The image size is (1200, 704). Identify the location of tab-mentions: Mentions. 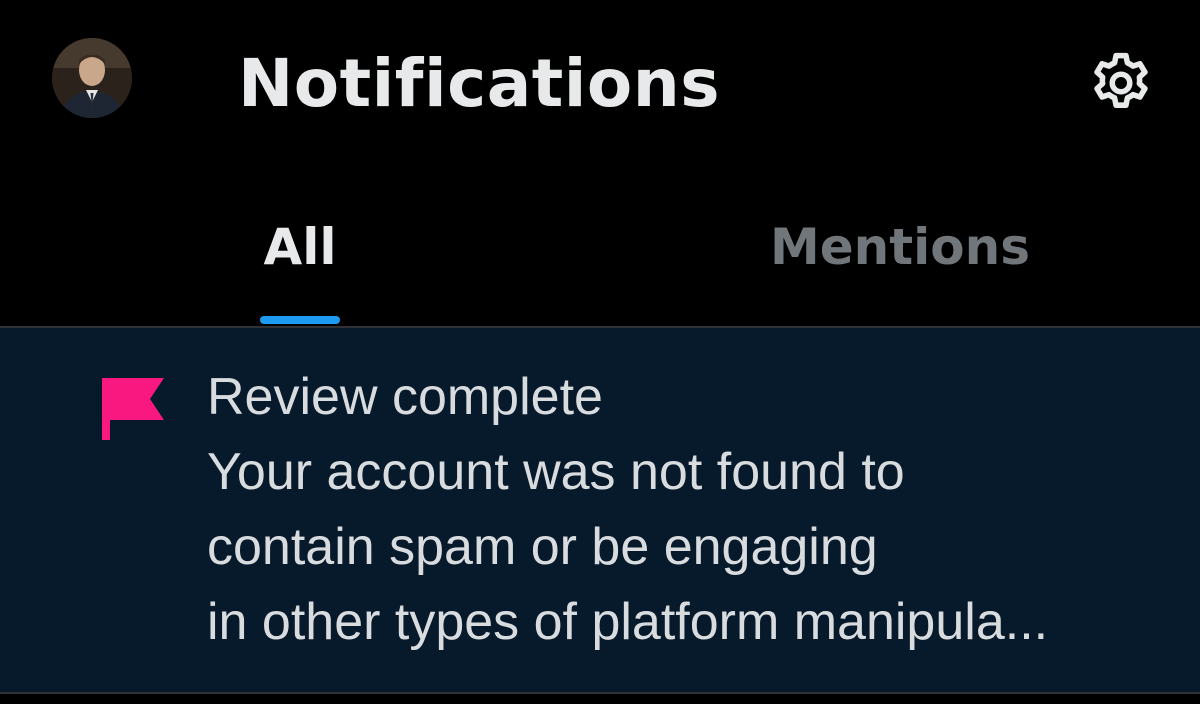
(900, 248).